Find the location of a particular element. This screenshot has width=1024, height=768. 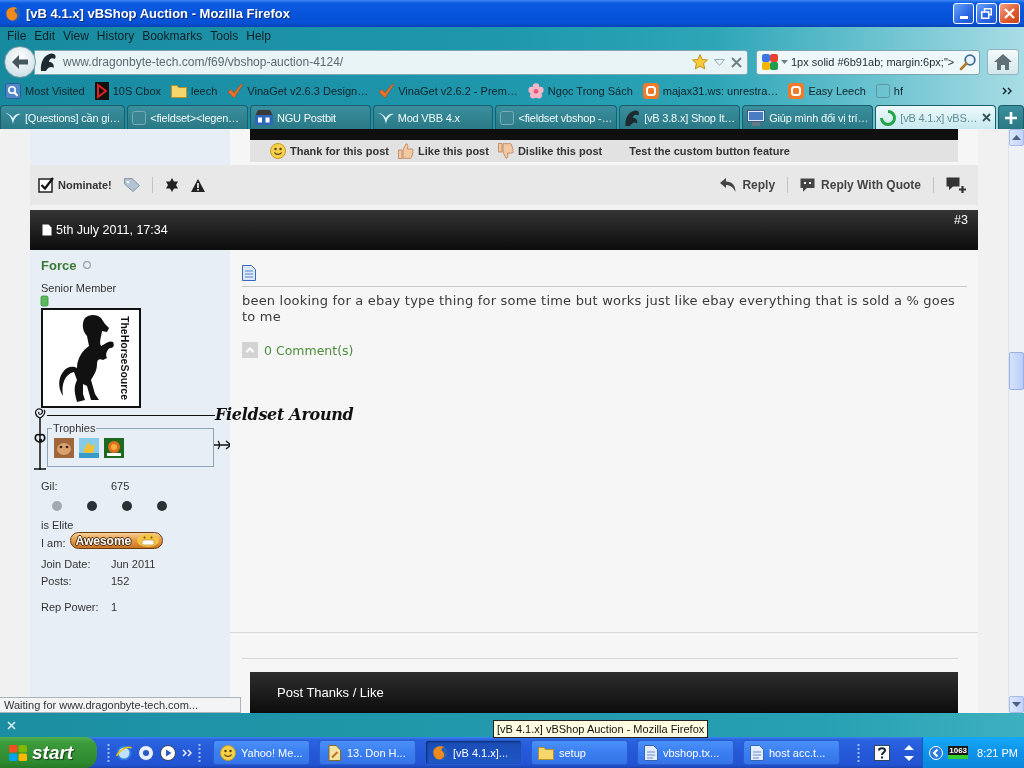

thumbs-down-icon is located at coordinates (505, 151).